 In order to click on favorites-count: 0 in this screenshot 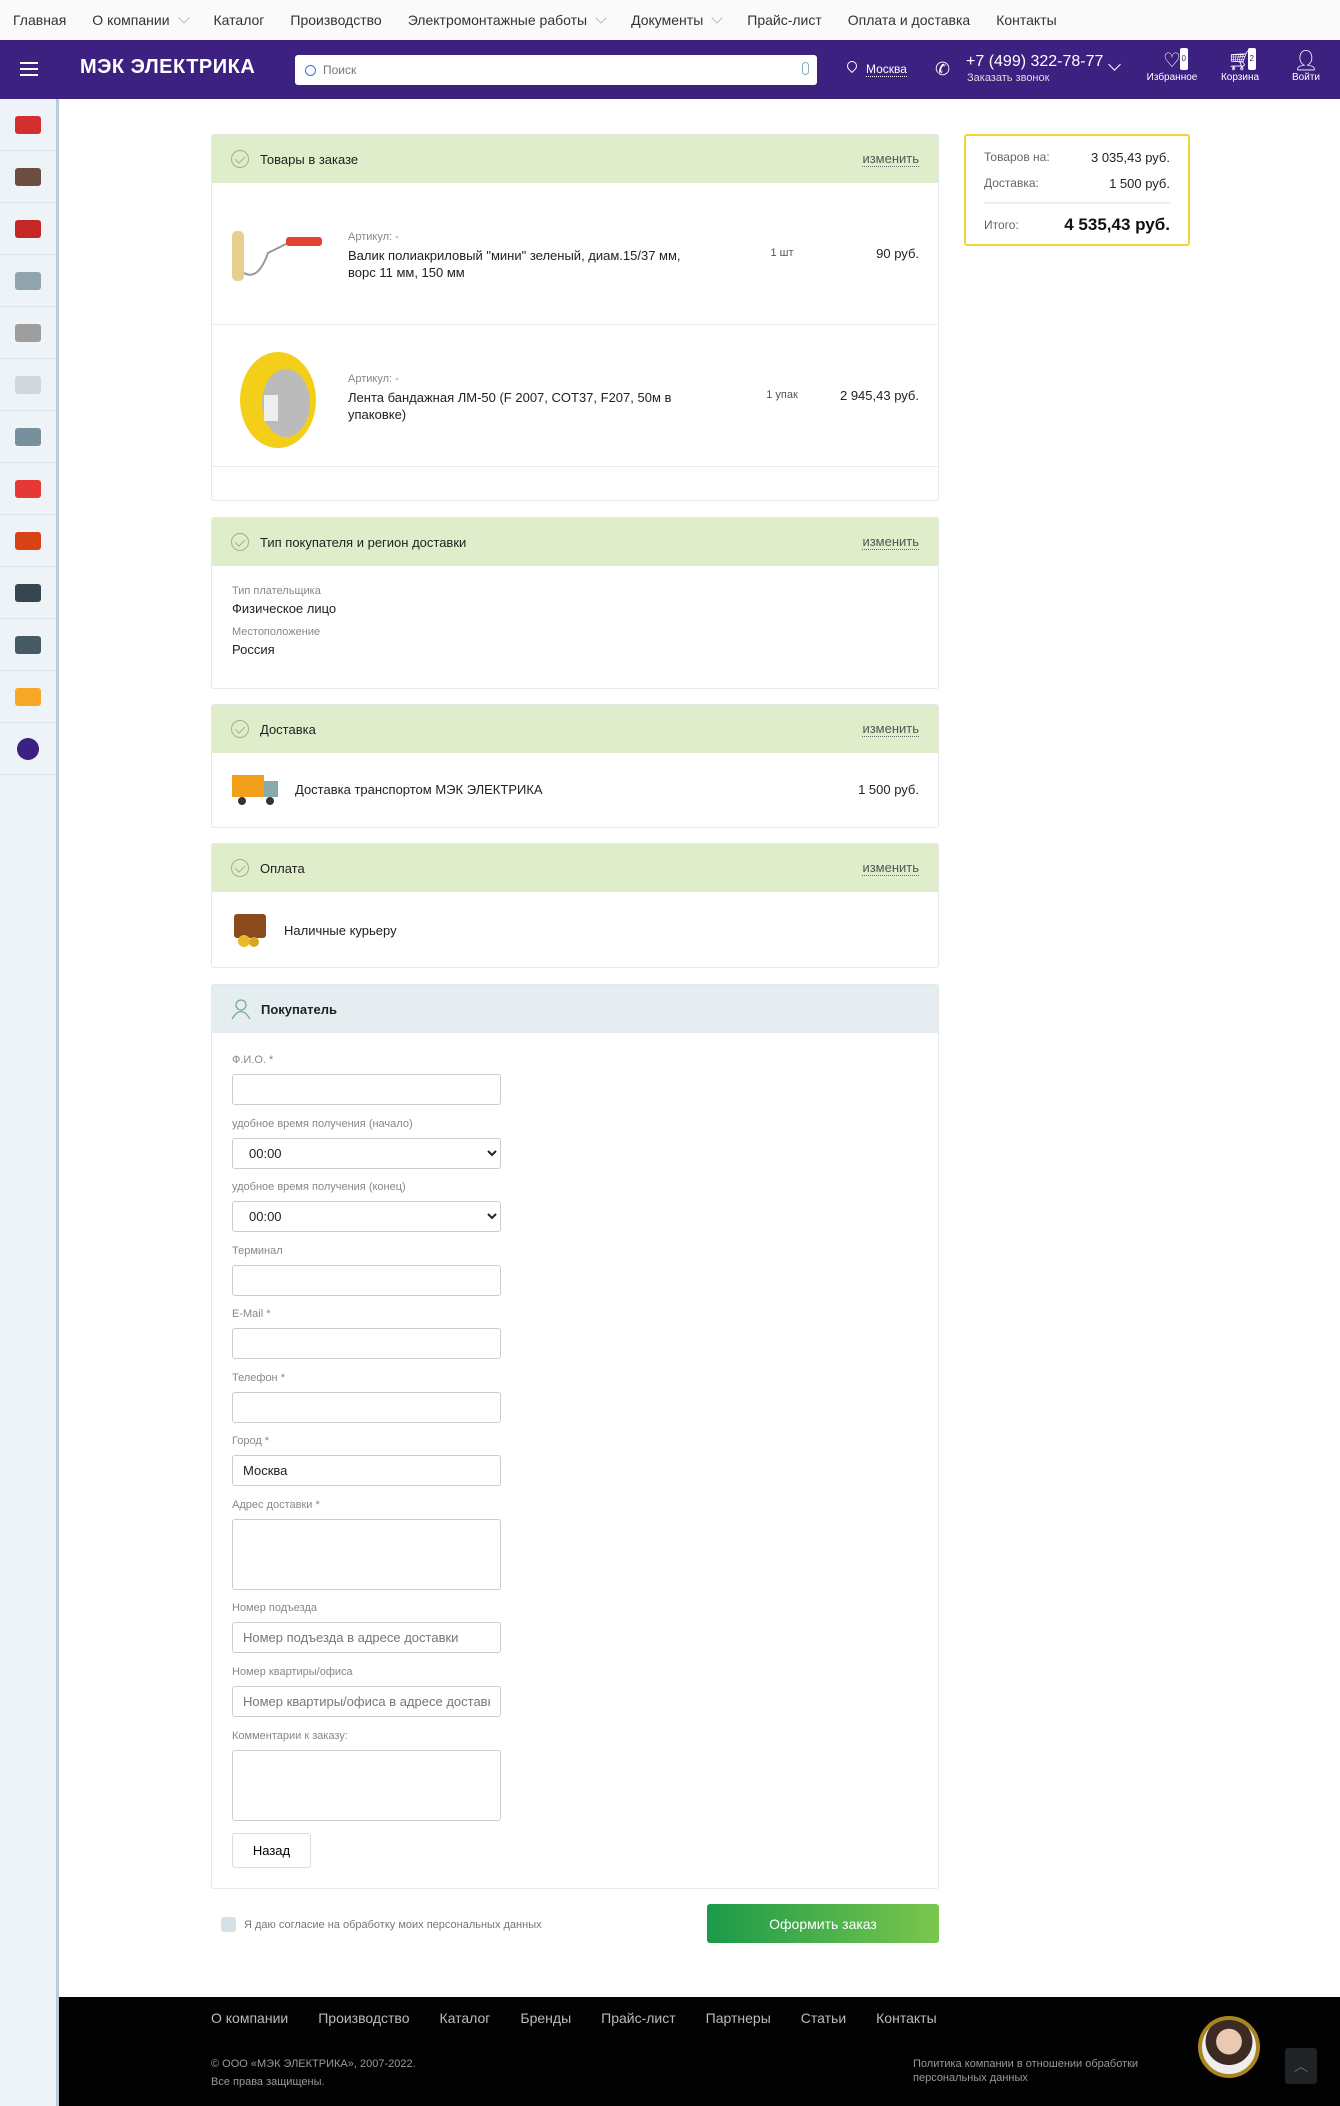, I will do `click(1183, 59)`.